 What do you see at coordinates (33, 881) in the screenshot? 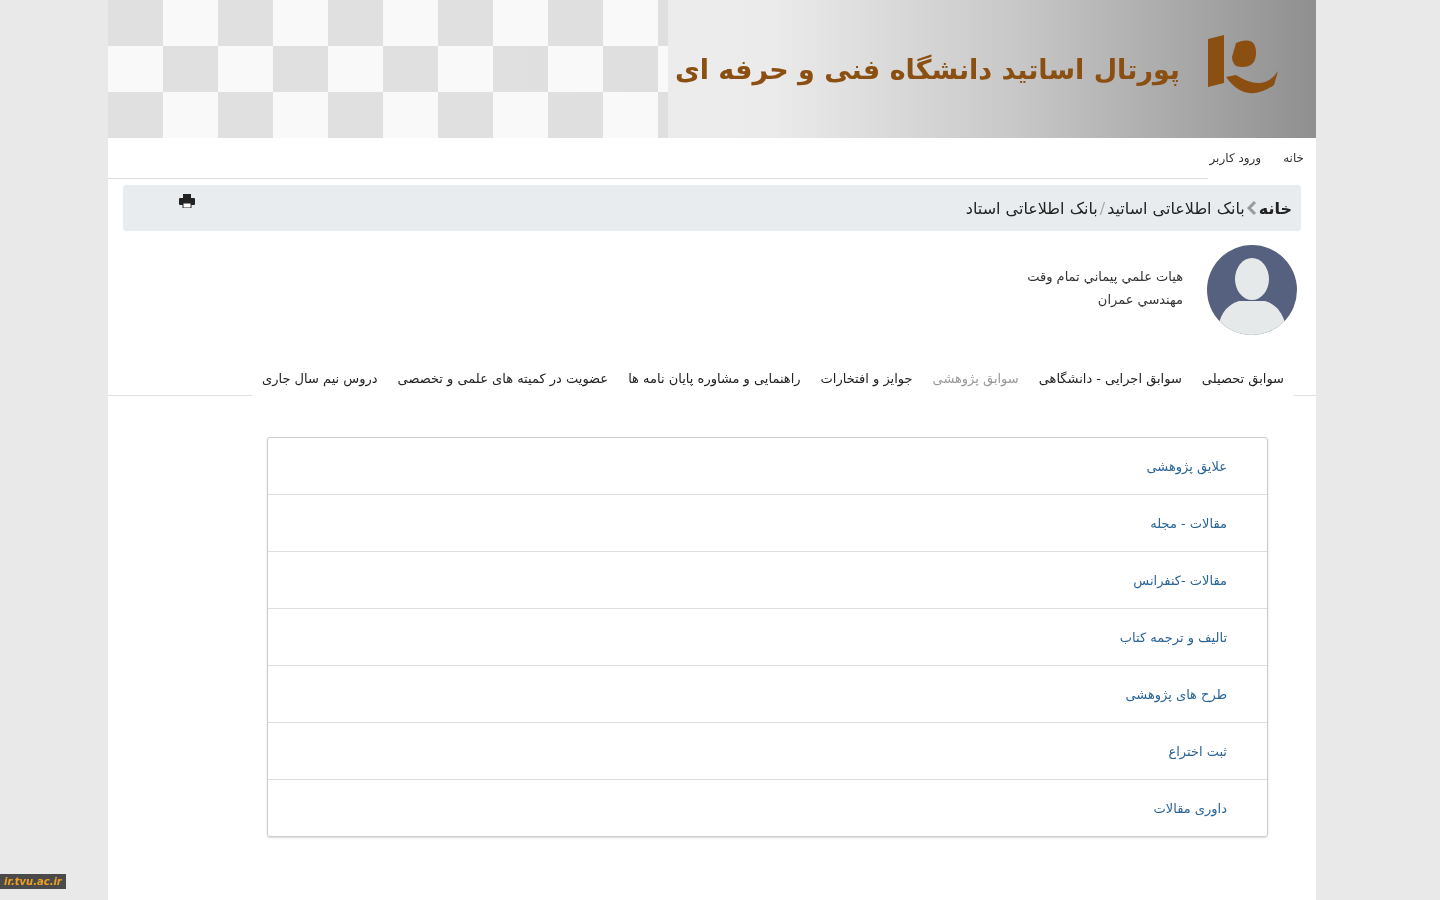
I see `site-badge: ir.tvu.ac.ir` at bounding box center [33, 881].